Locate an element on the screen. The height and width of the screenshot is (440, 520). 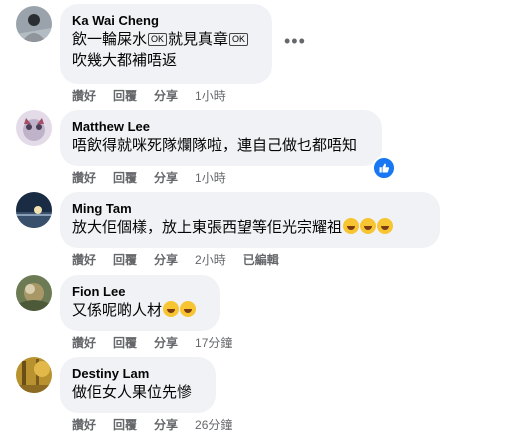
comment-text: 唔飲得就咪死隊爛隊啦，連自己做乜都唔知 is located at coordinates (215, 145).